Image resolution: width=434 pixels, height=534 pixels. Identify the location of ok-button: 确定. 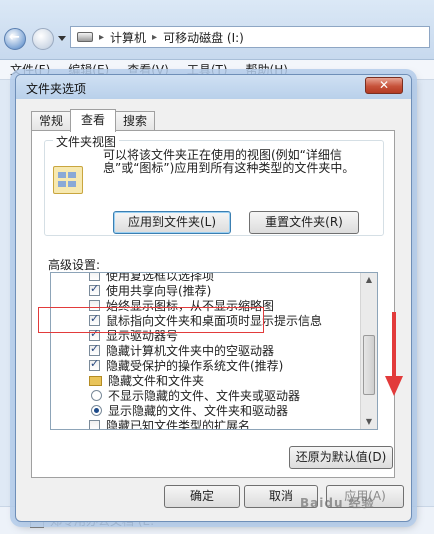
(202, 496).